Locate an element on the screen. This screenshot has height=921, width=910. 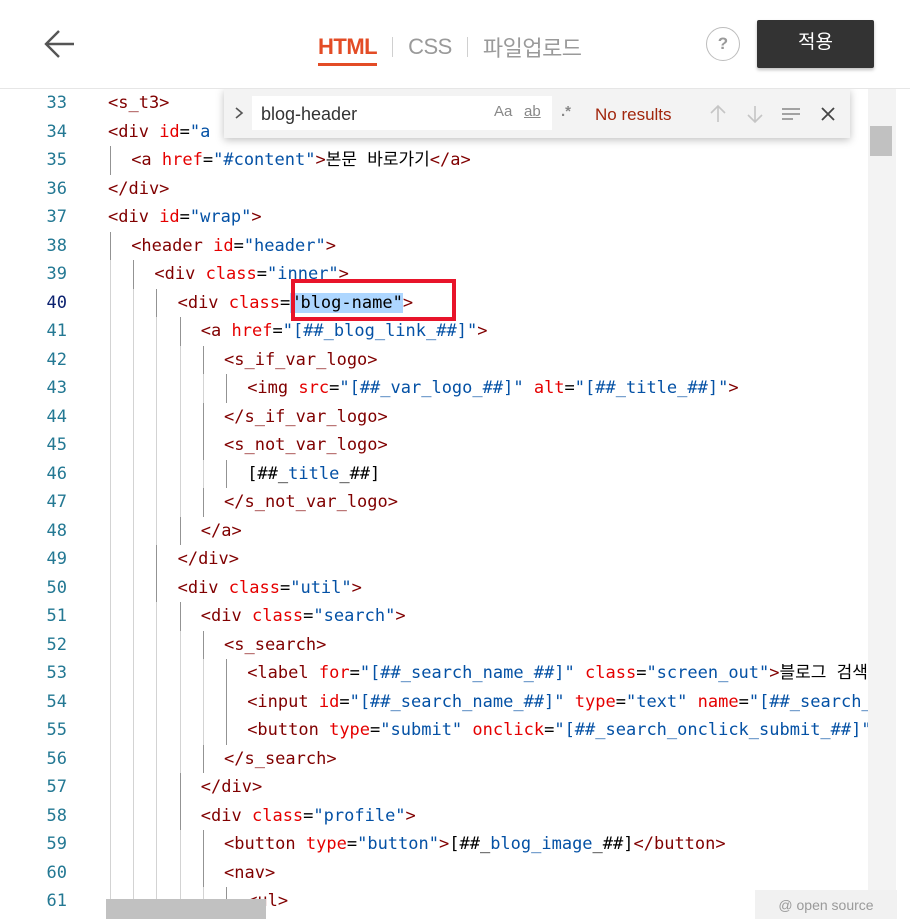
code-token: <s_not_var_logo> is located at coordinates (306, 445).